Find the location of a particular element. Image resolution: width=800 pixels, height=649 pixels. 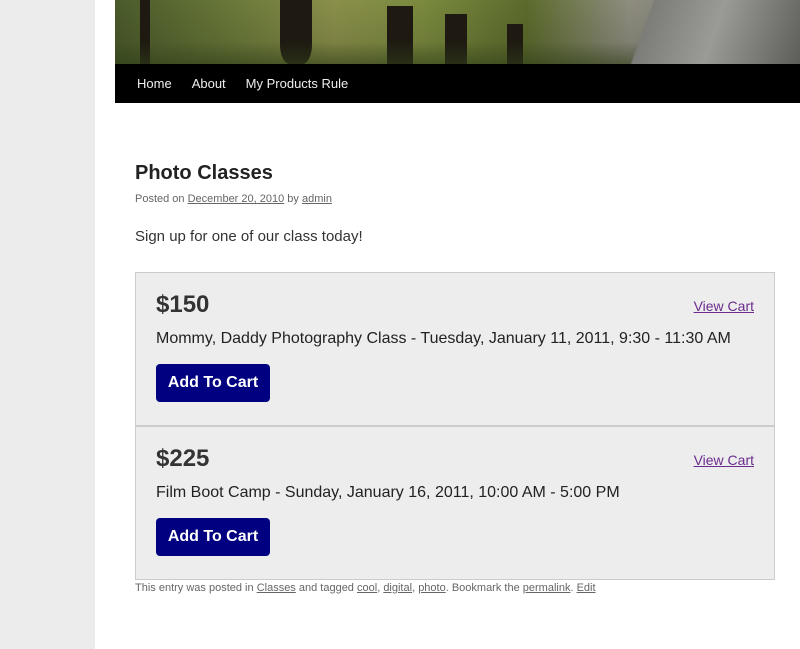

nav-my-products-rule: My Products Rule is located at coordinates (297, 83).